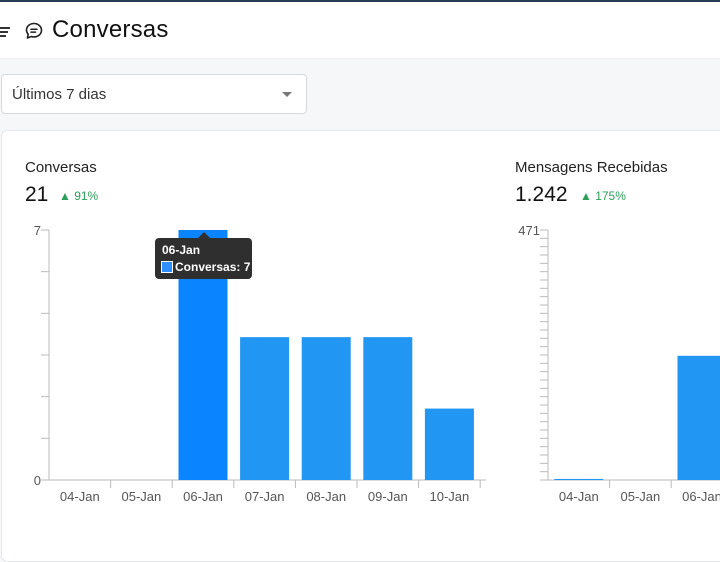 The image size is (720, 562). What do you see at coordinates (181, 250) in the screenshot?
I see `tooltip-title: 06-Jan` at bounding box center [181, 250].